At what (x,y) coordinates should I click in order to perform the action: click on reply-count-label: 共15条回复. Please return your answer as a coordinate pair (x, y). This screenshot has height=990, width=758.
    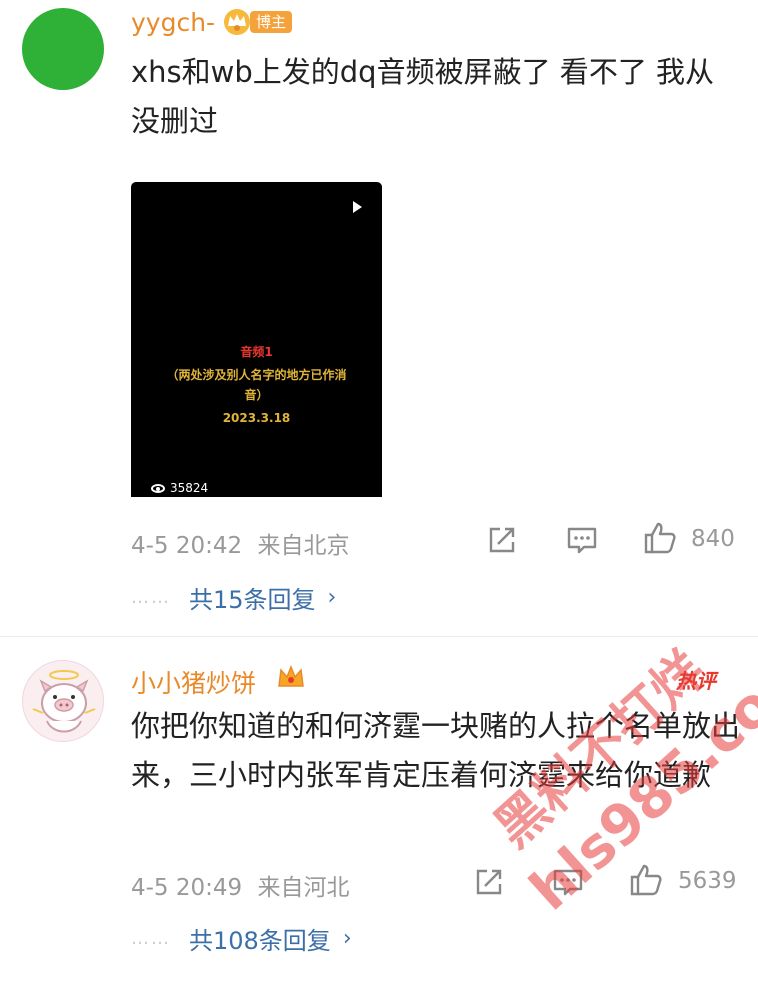
    Looking at the image, I should click on (252, 600).